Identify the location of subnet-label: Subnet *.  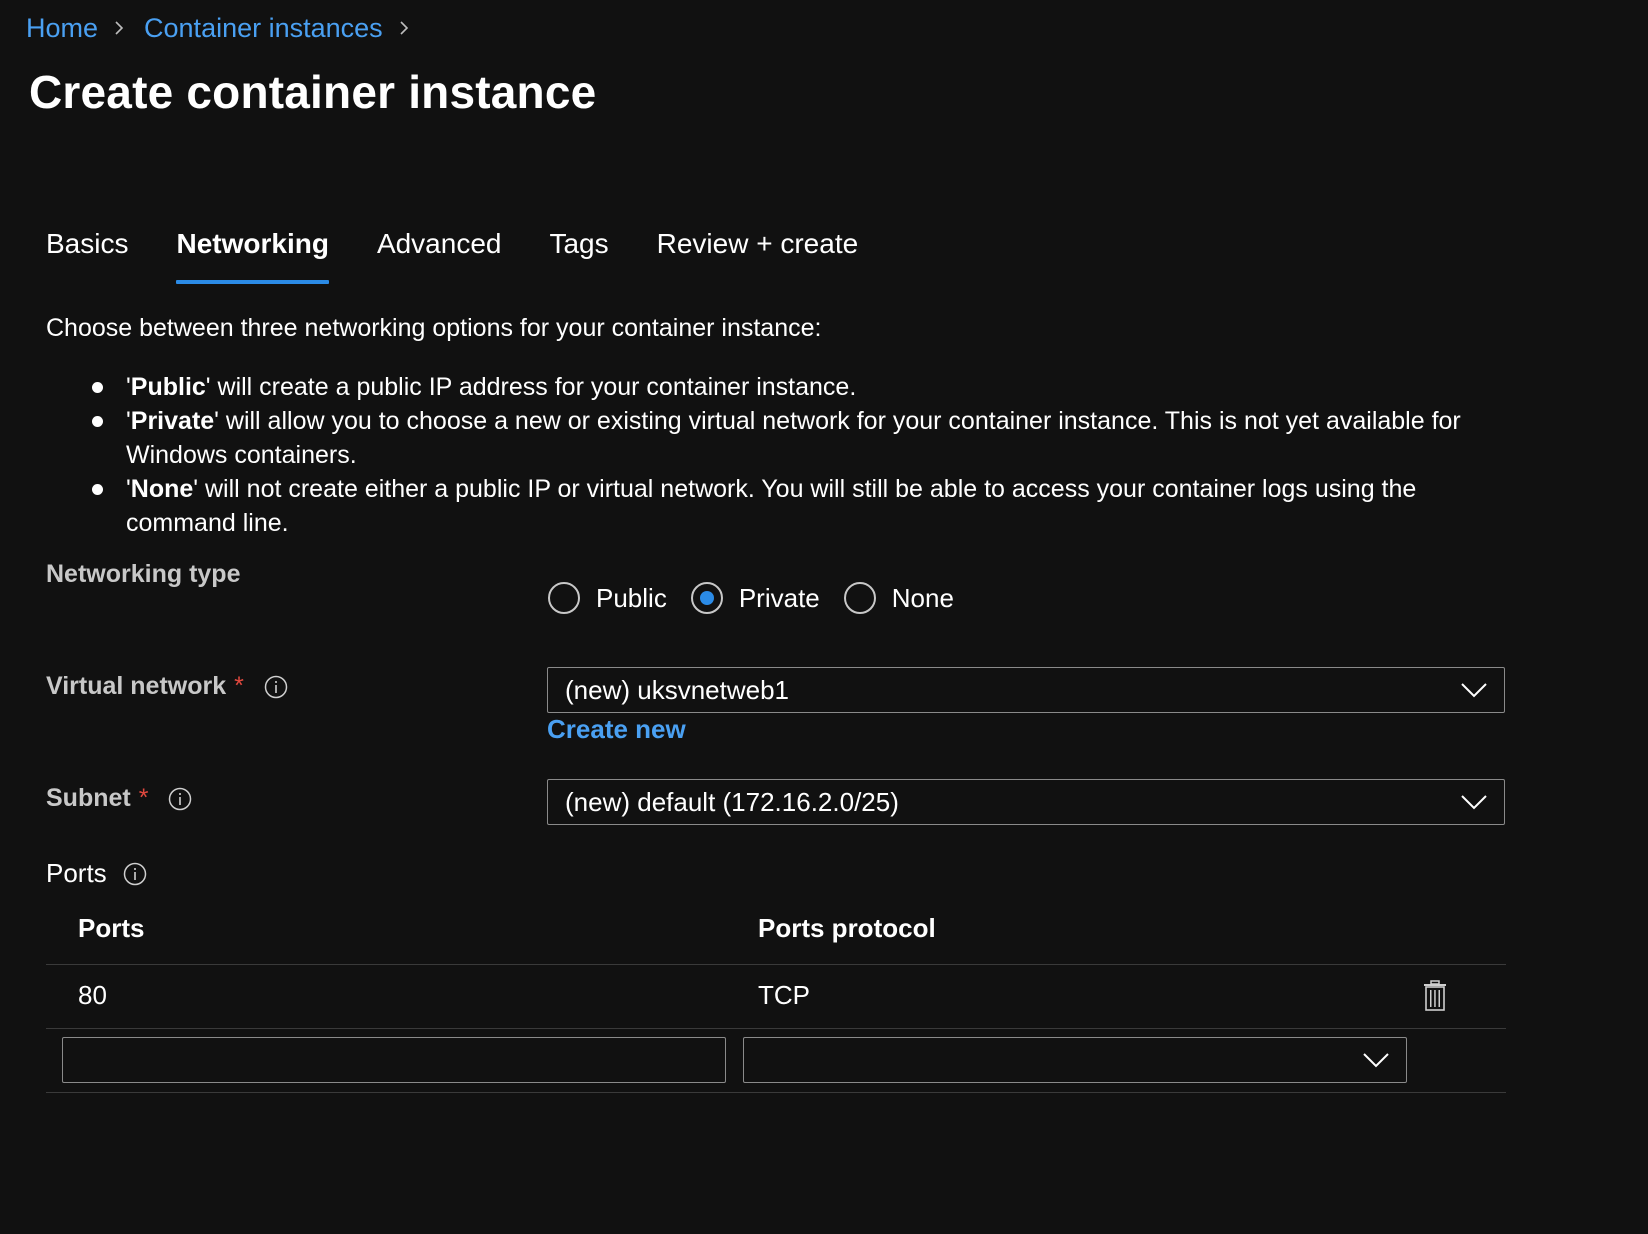
(119, 798).